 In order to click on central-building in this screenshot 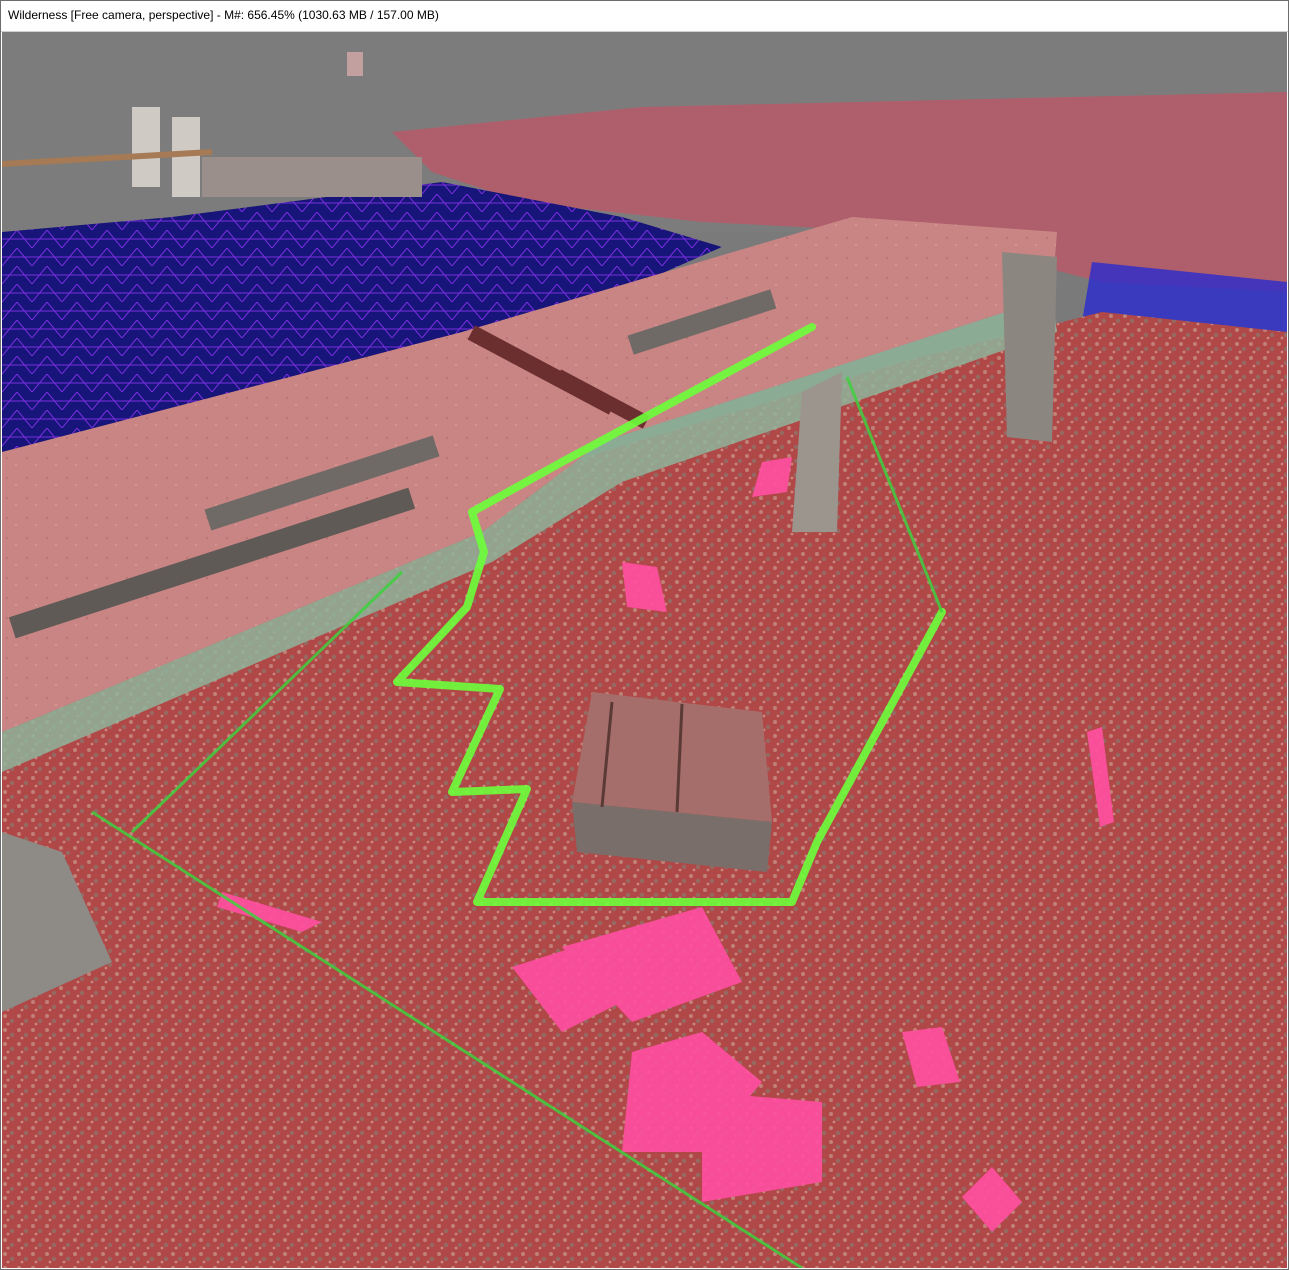, I will do `click(672, 782)`.